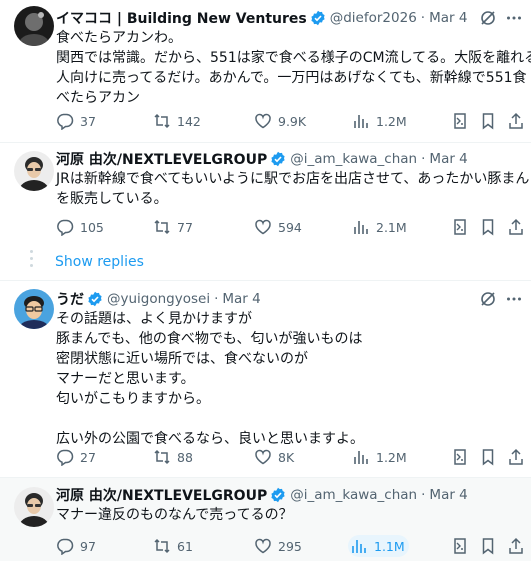 The width and height of the screenshot is (531, 561). I want to click on show-replies-link: Show replies, so click(99, 262).